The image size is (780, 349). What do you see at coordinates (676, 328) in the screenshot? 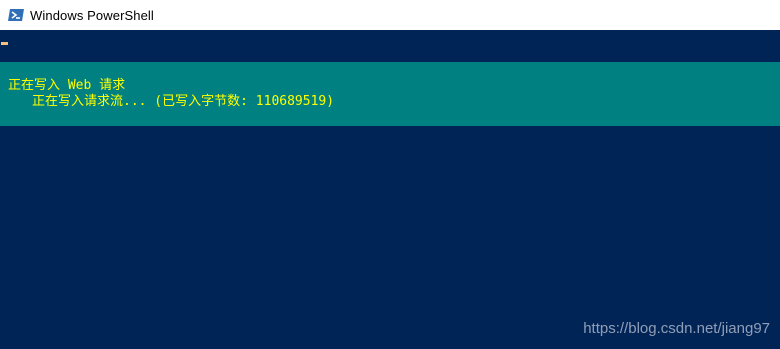
I see `watermark-text: https://blog.csdn.net/jiang97` at bounding box center [676, 328].